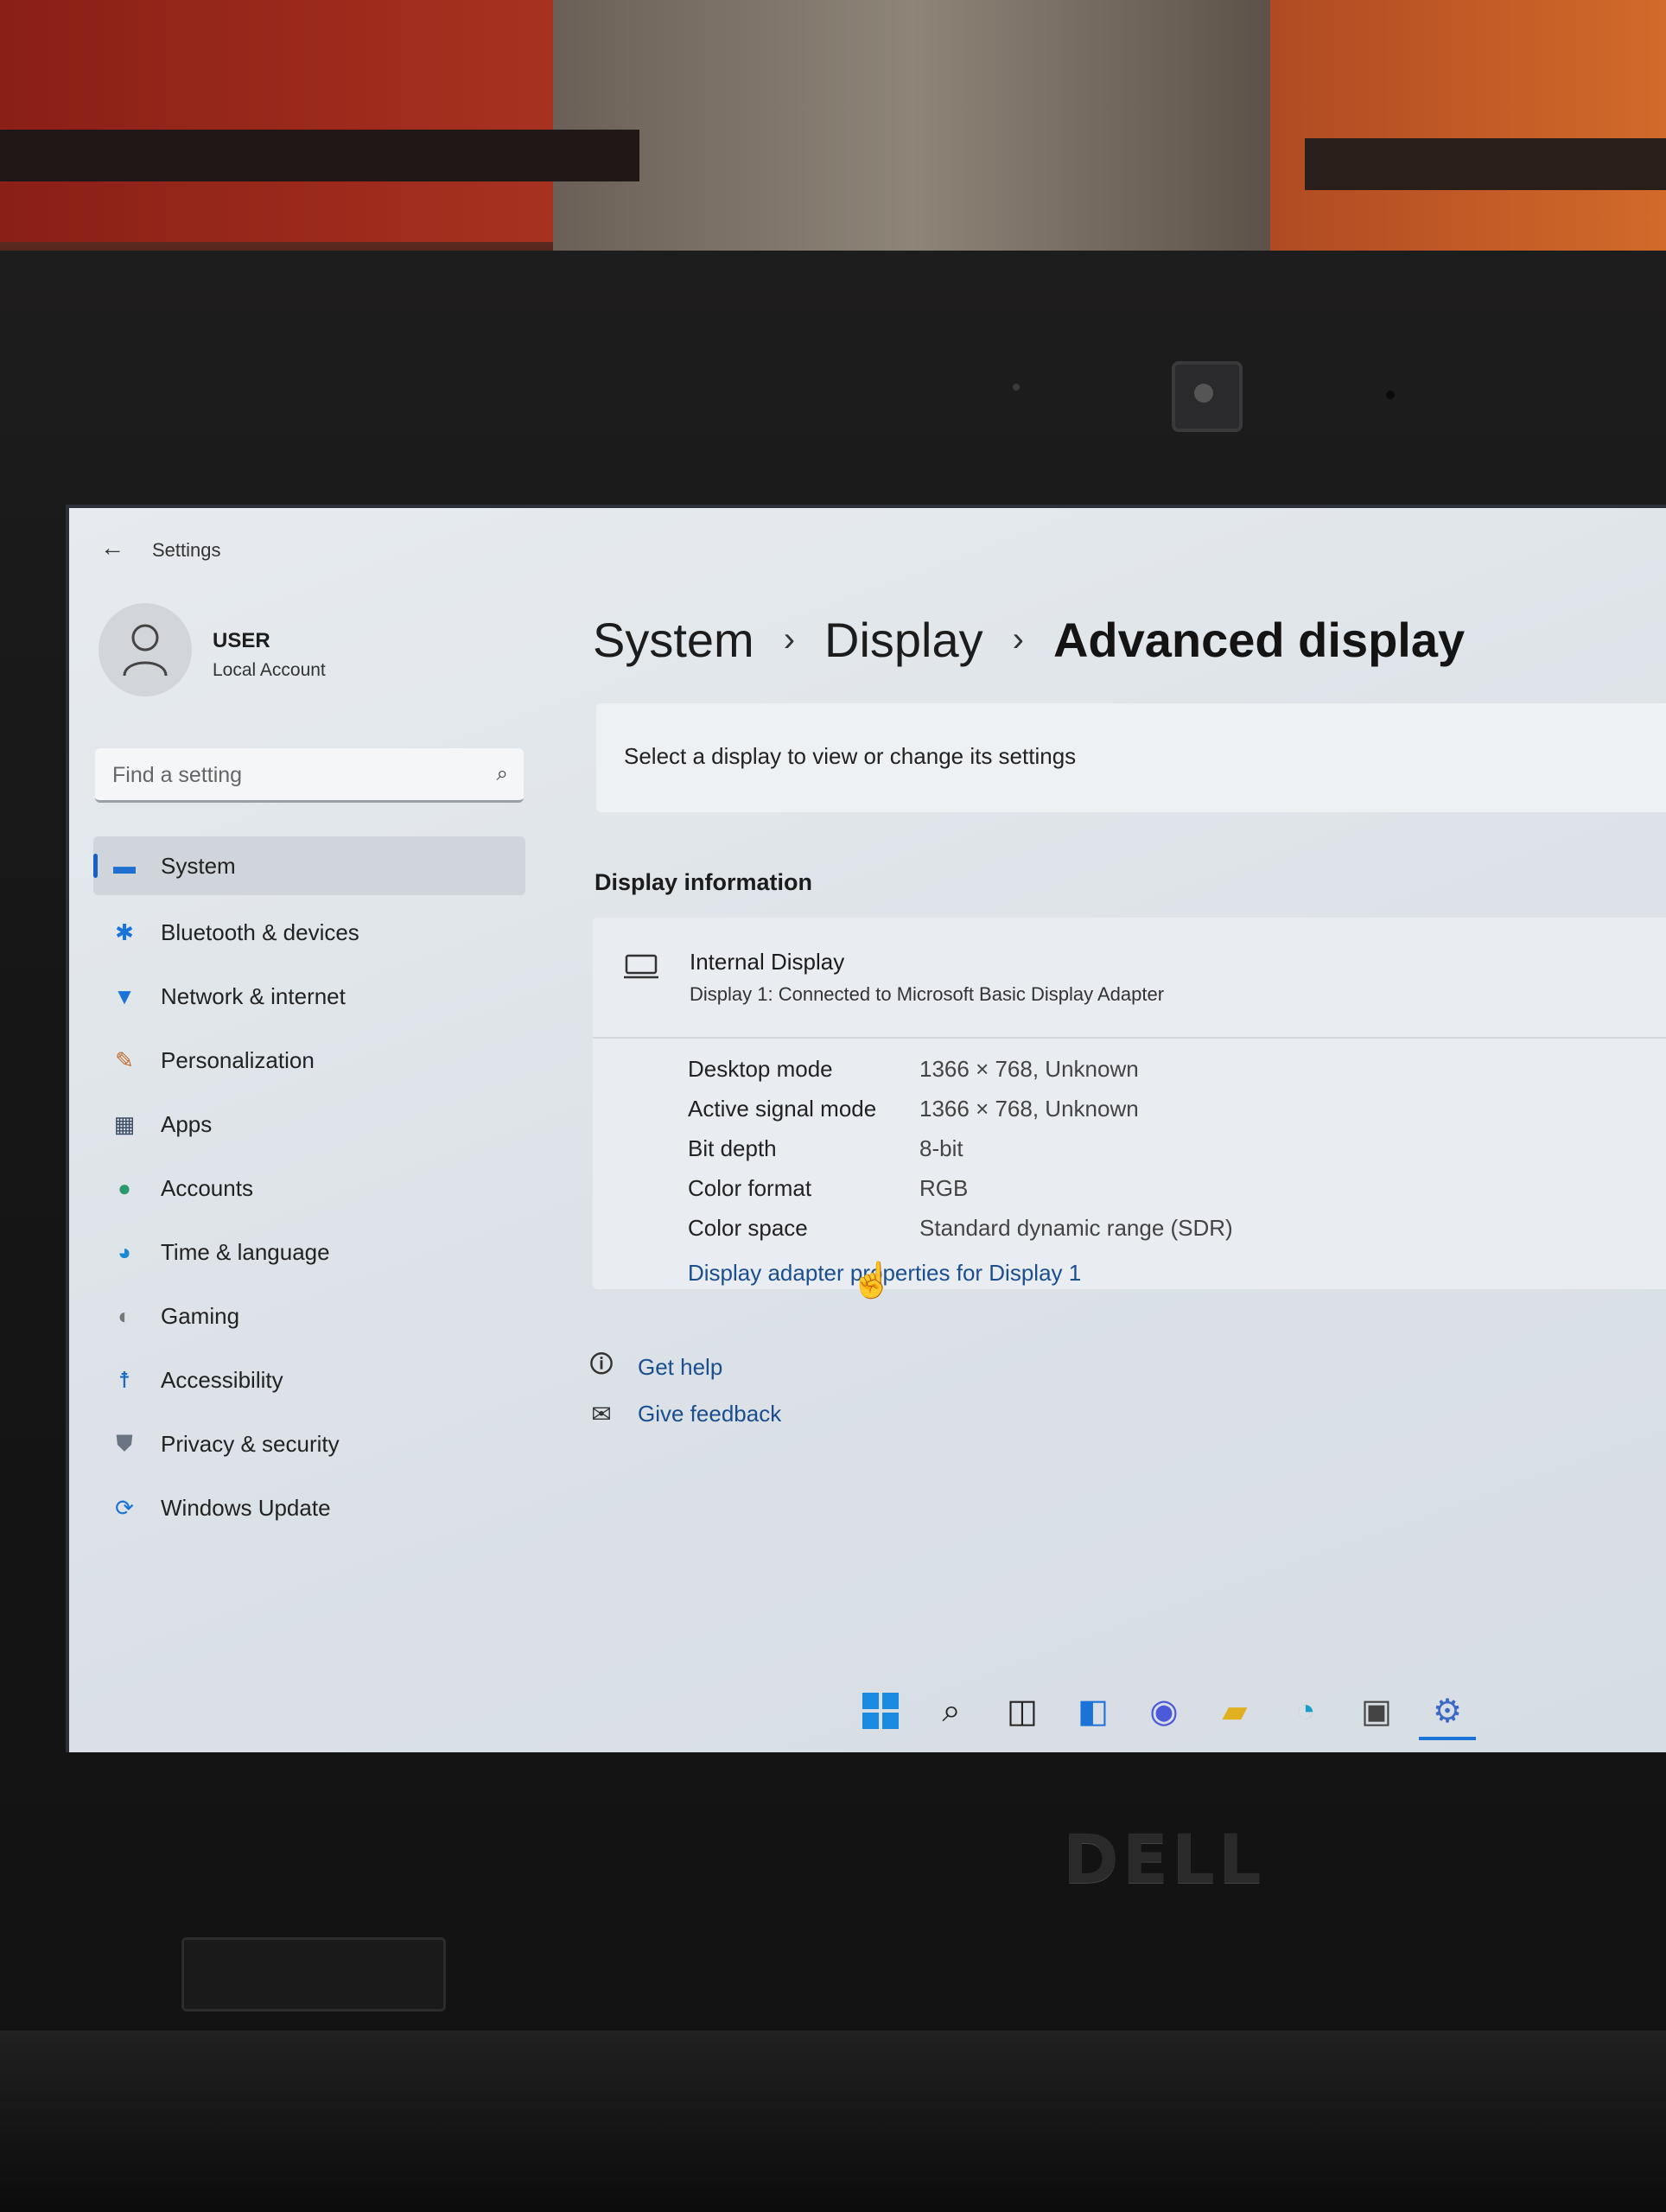 This screenshot has width=1666, height=2212. Describe the element at coordinates (1306, 1711) in the screenshot. I see `edge-icon: ◔` at that location.